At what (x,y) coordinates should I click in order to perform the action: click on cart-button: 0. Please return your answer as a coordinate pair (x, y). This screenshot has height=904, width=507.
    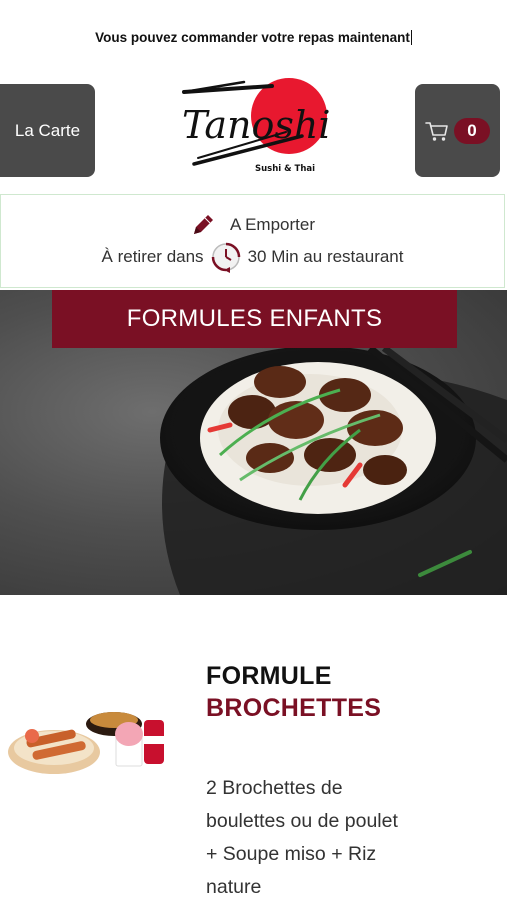
    Looking at the image, I should click on (457, 130).